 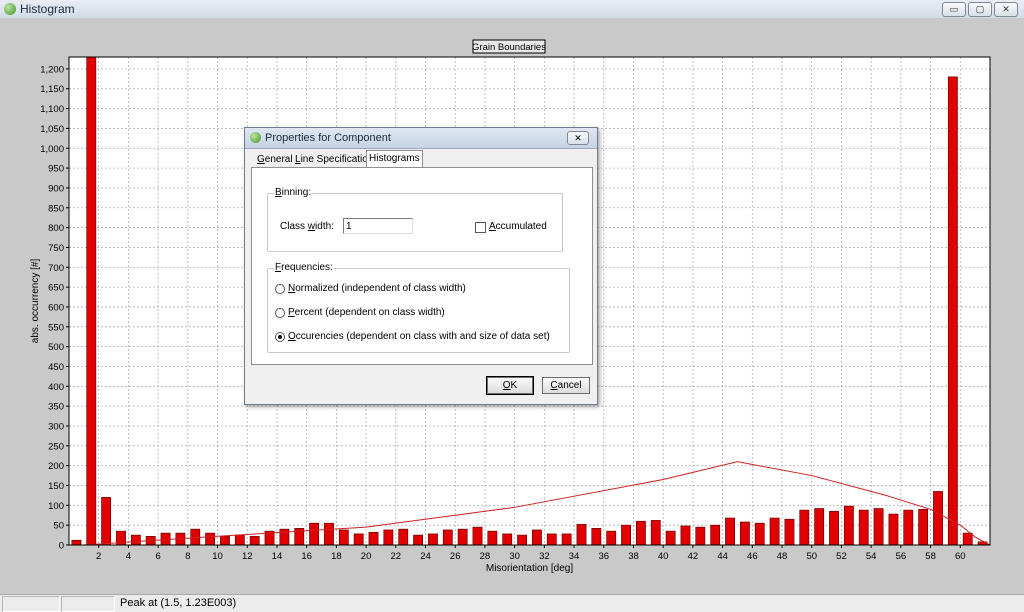 I want to click on y-tick-label: 750, so click(x=56, y=248).